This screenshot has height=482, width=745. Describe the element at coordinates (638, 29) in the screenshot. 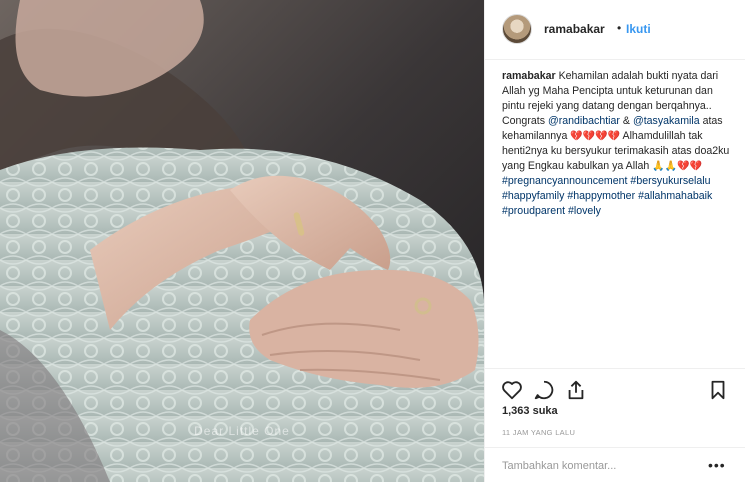

I see `follow-button: Ikuti` at that location.